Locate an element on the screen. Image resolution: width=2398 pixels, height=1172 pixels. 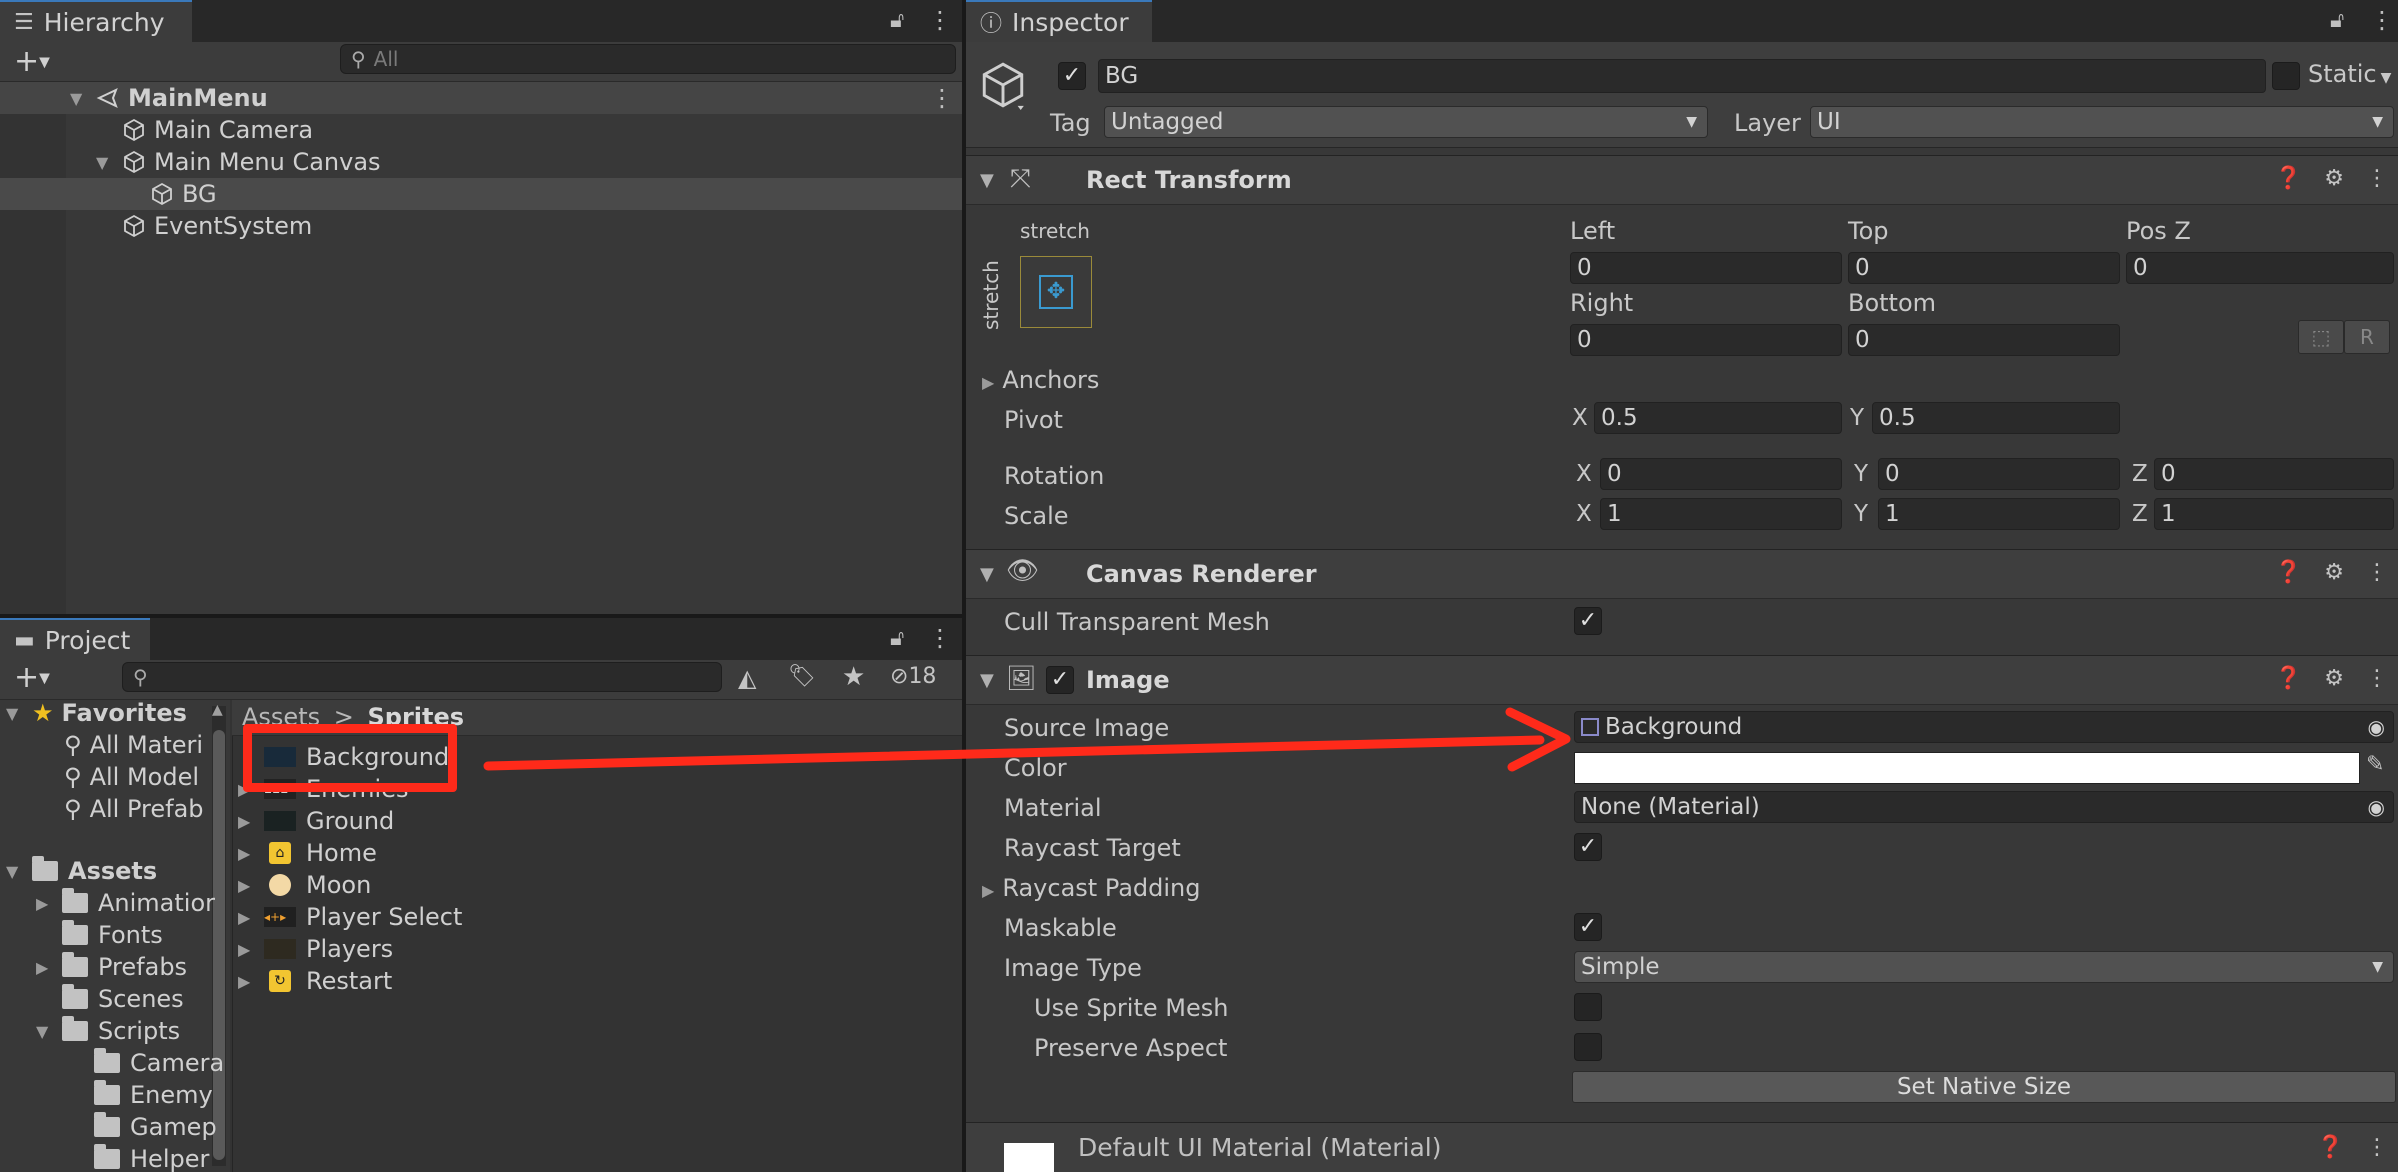
annotation-arrow is located at coordinates (1027, 739).